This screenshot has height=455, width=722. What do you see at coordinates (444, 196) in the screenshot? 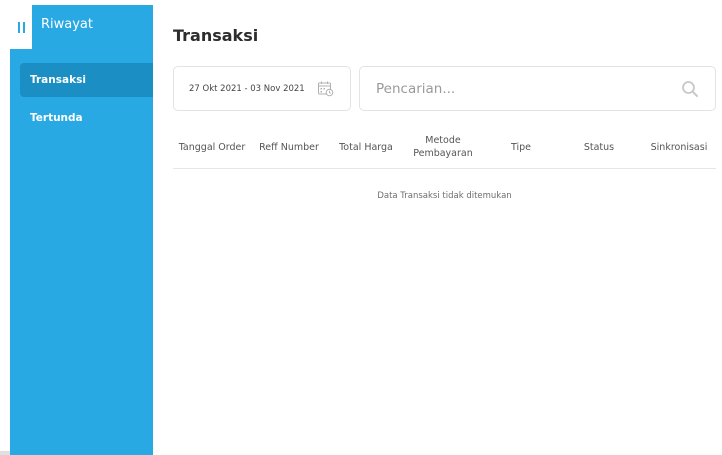
I see `empty-state-message: Data Transaksi tidak ditemukan` at bounding box center [444, 196].